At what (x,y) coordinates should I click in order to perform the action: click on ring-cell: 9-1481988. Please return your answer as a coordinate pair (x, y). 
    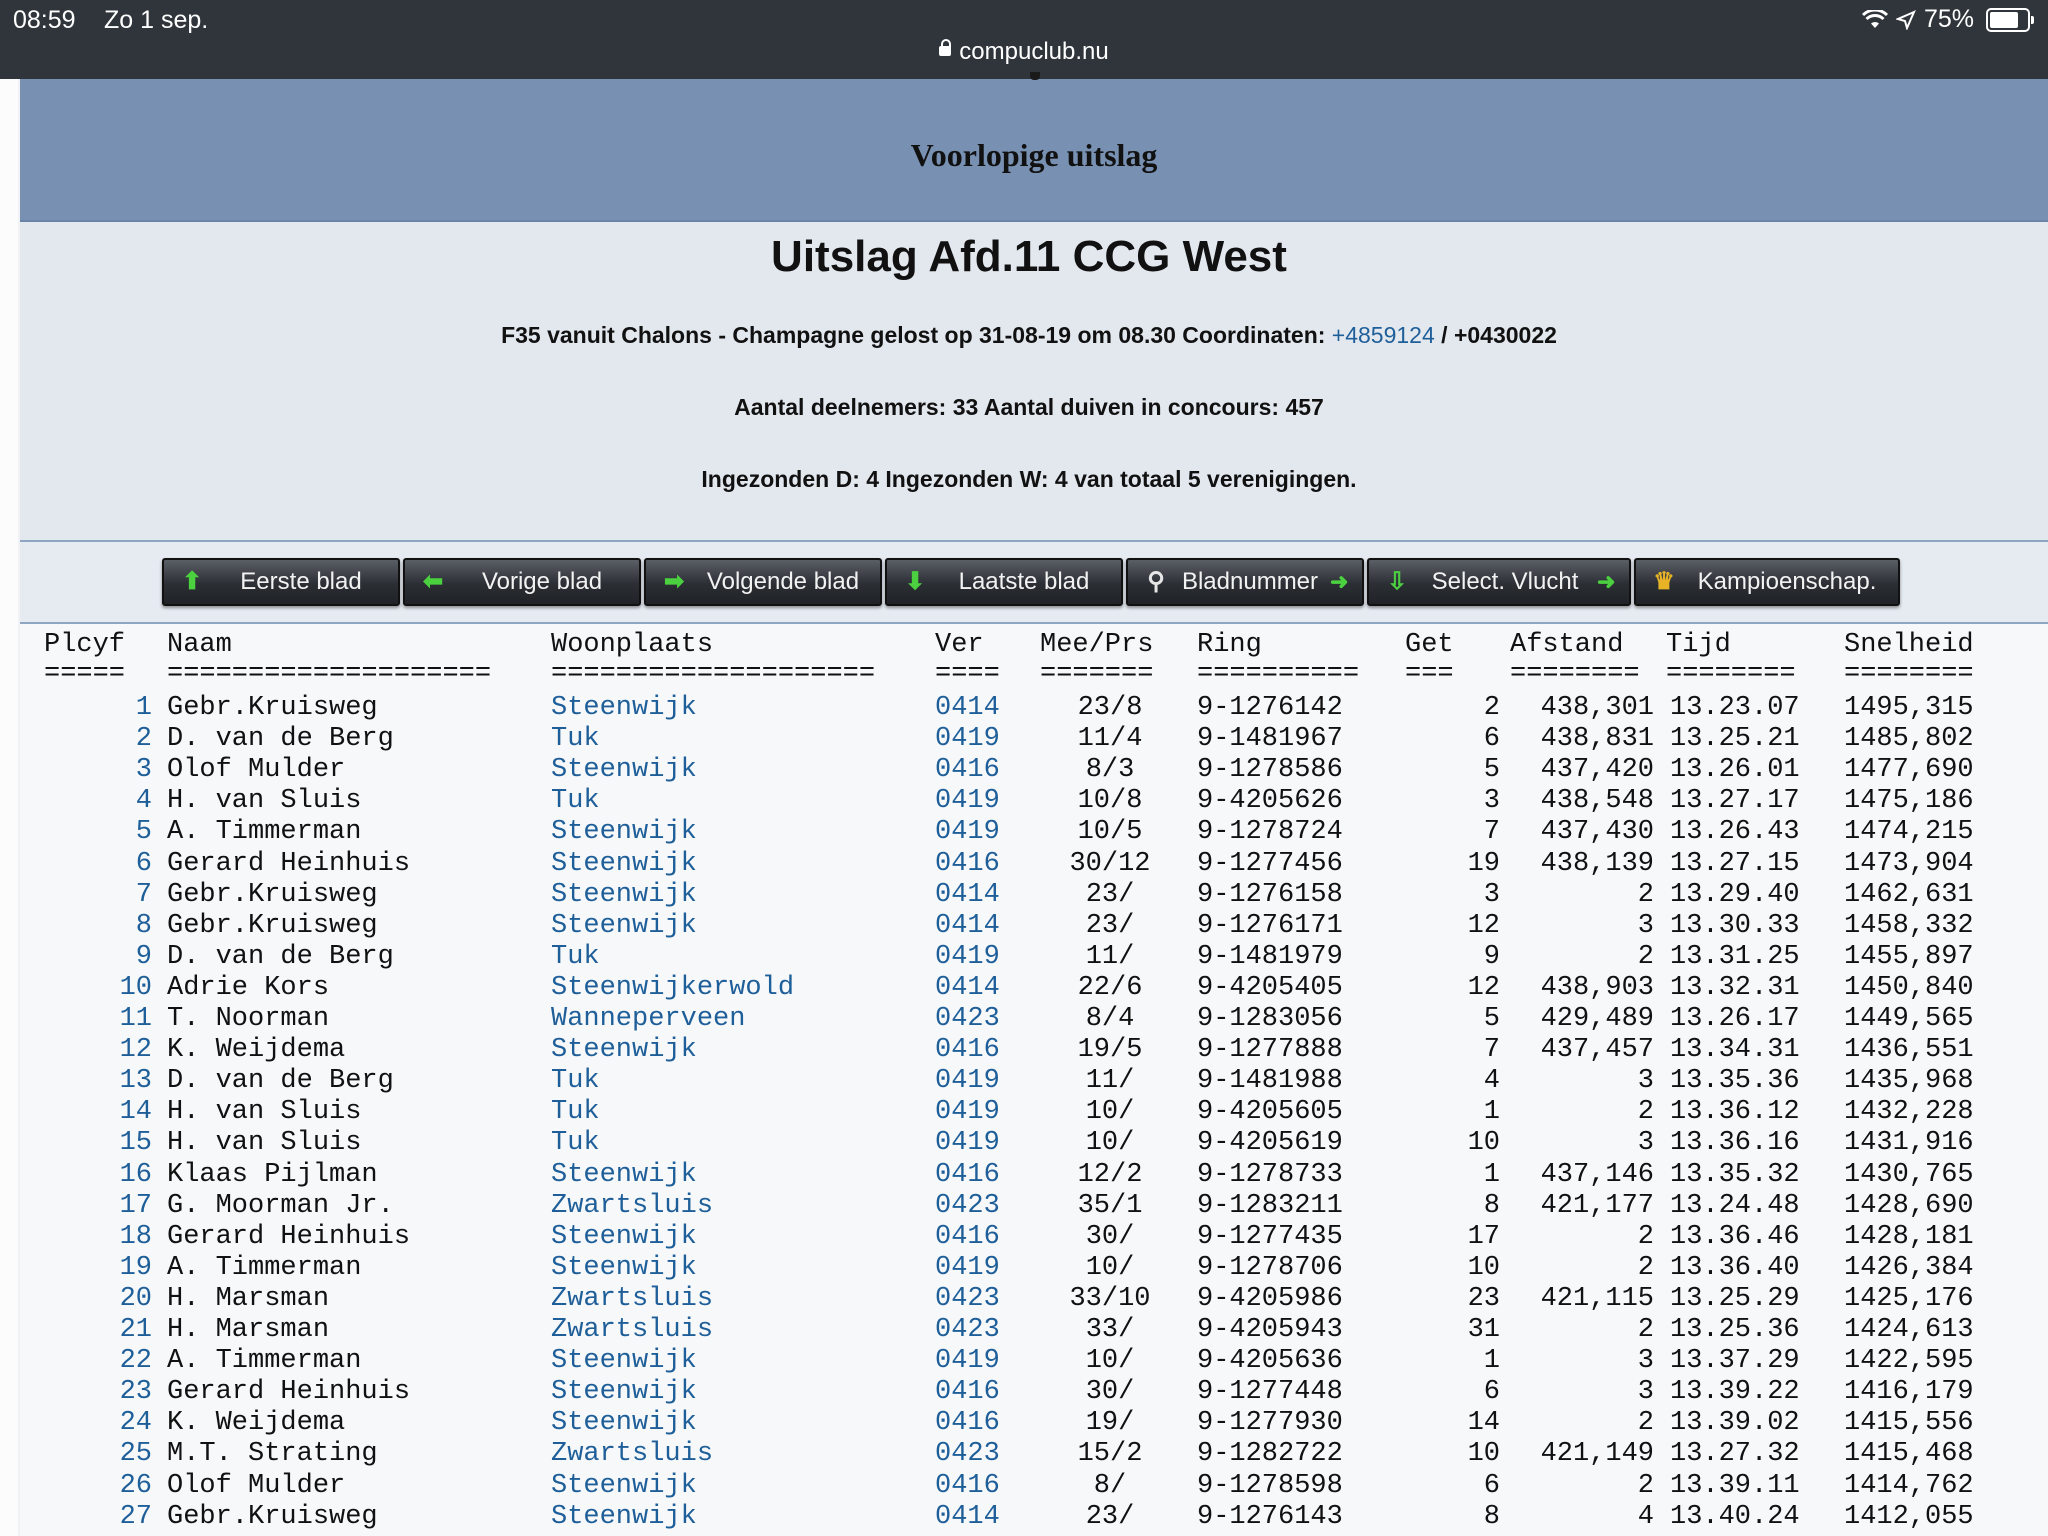
    Looking at the image, I should click on (1270, 1081).